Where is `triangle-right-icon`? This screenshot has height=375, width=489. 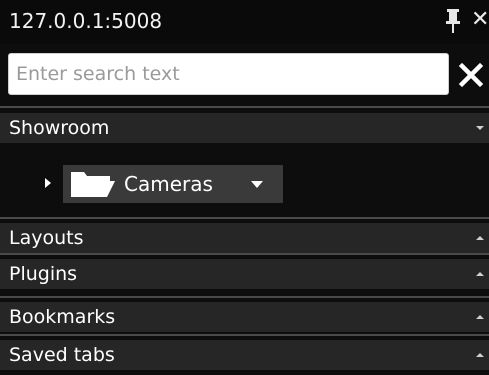
triangle-right-icon is located at coordinates (48, 183).